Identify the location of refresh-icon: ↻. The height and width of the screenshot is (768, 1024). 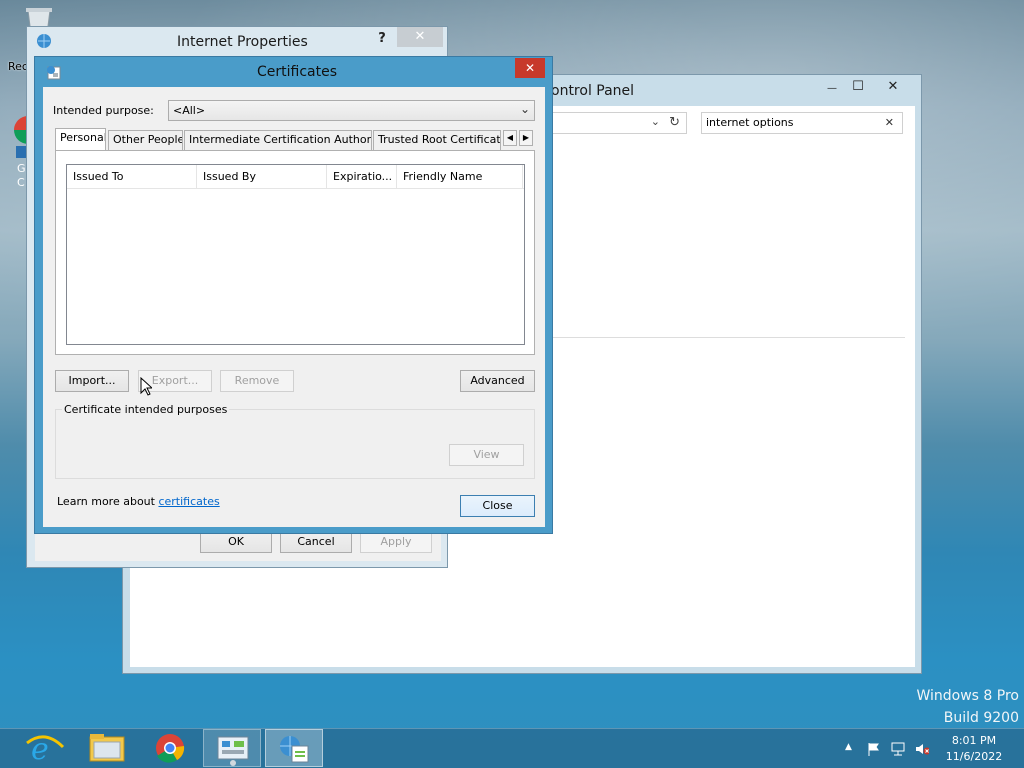
(674, 122).